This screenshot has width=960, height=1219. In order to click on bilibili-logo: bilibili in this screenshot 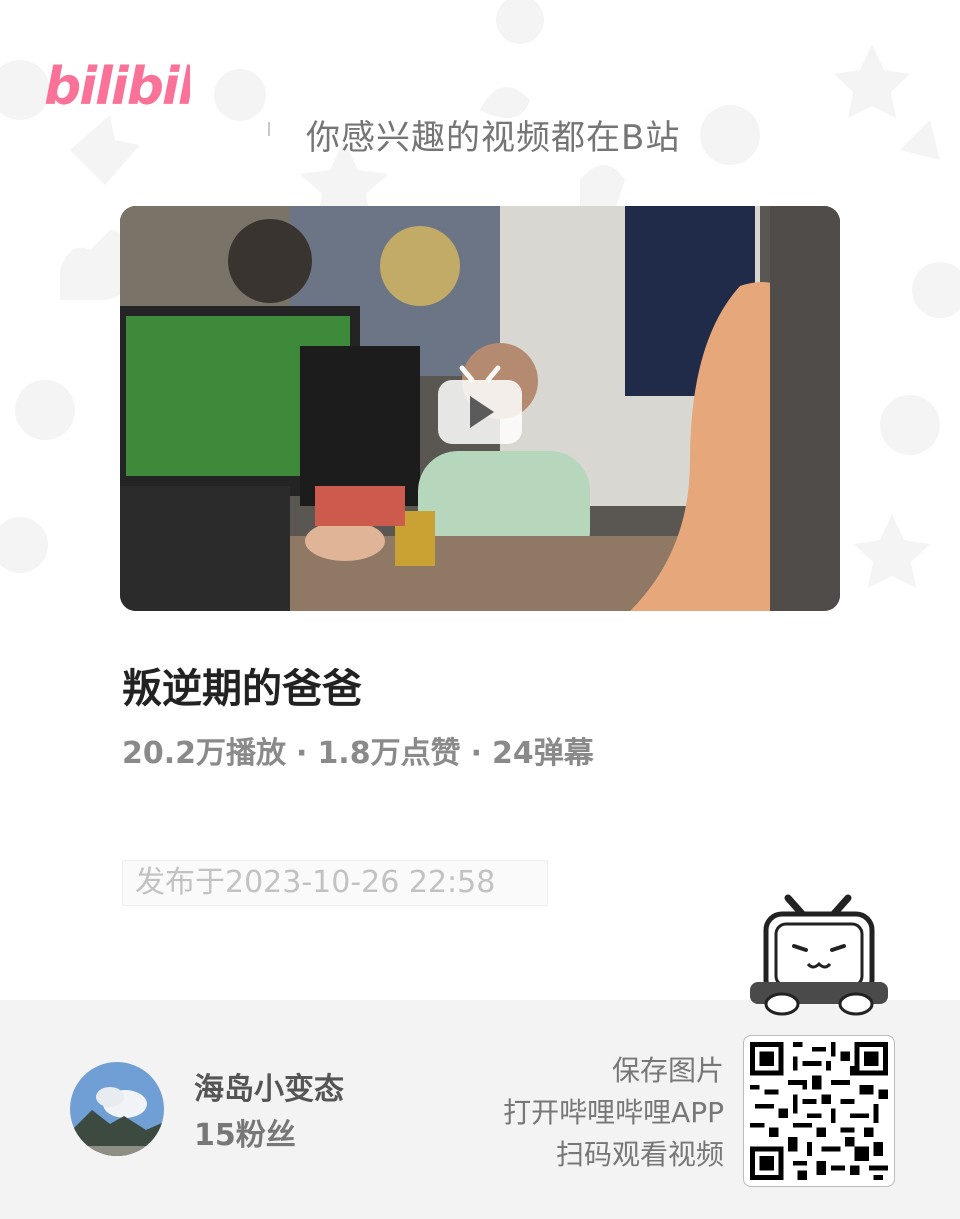, I will do `click(117, 81)`.